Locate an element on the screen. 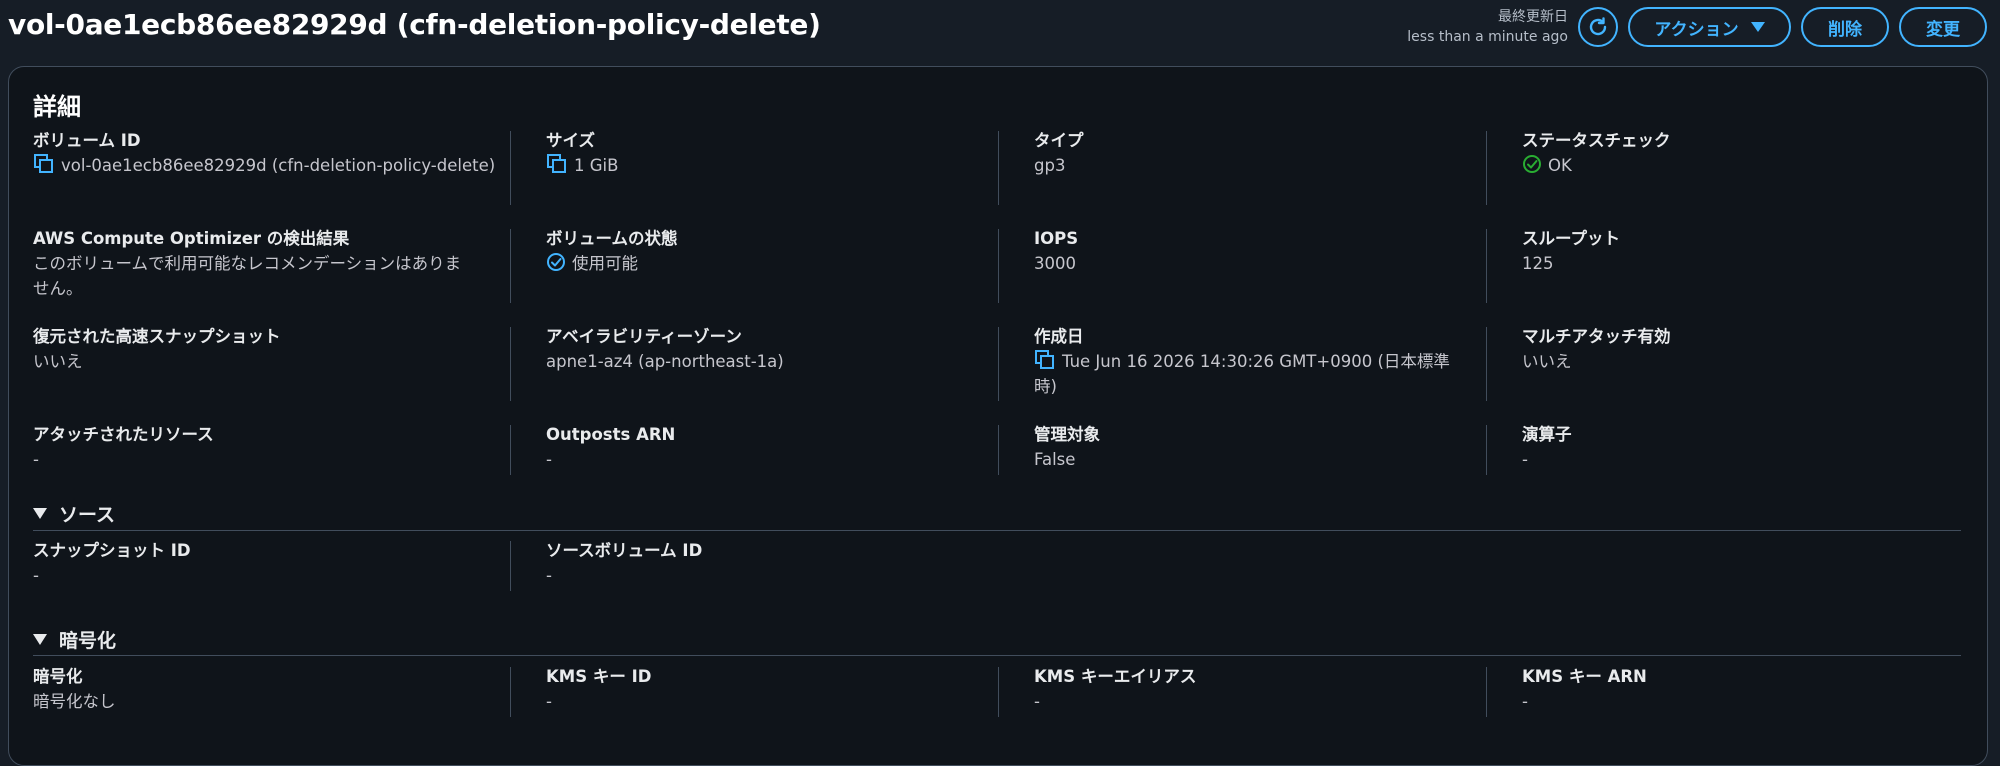  operator-value: - is located at coordinates (1525, 459).